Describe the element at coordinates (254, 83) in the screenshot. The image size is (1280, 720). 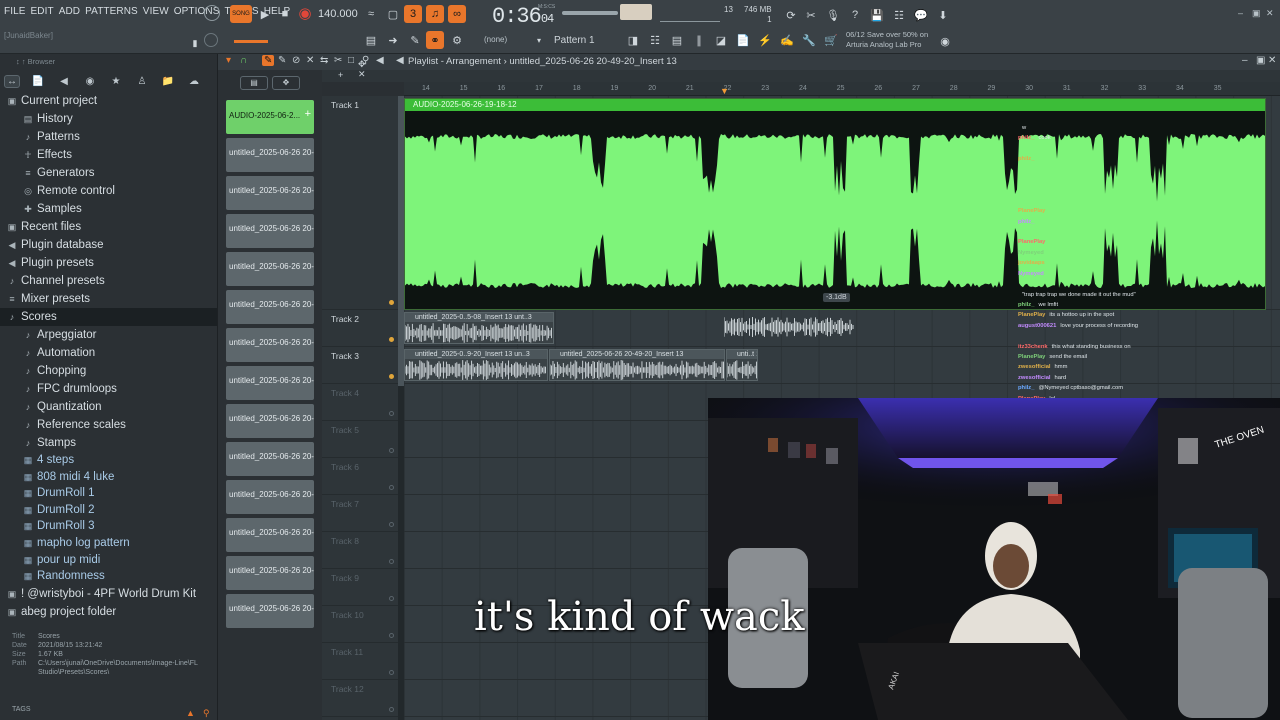
I see `picker-mode-a: ▤` at that location.